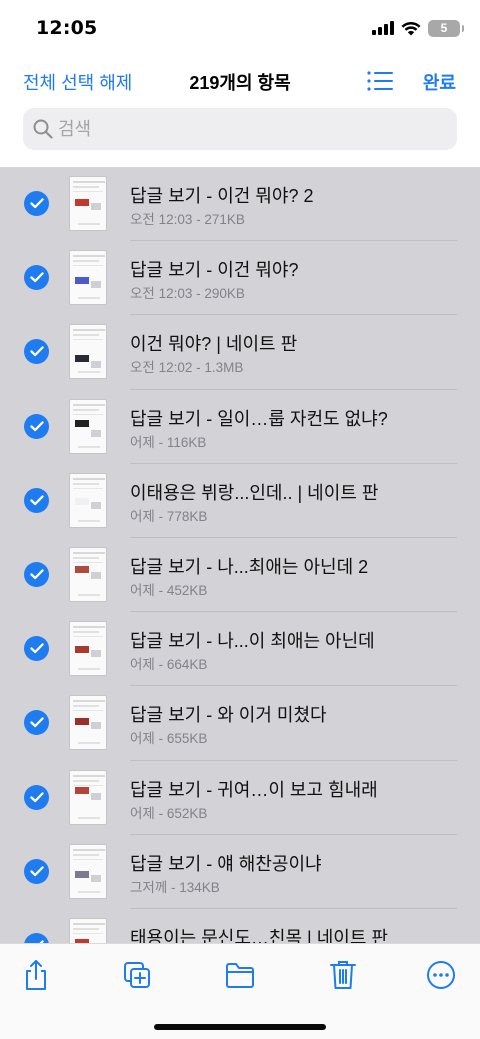 The height and width of the screenshot is (1039, 480). What do you see at coordinates (226, 863) in the screenshot?
I see `item-title: 답글 보기 - 얘 해찬공이냐` at bounding box center [226, 863].